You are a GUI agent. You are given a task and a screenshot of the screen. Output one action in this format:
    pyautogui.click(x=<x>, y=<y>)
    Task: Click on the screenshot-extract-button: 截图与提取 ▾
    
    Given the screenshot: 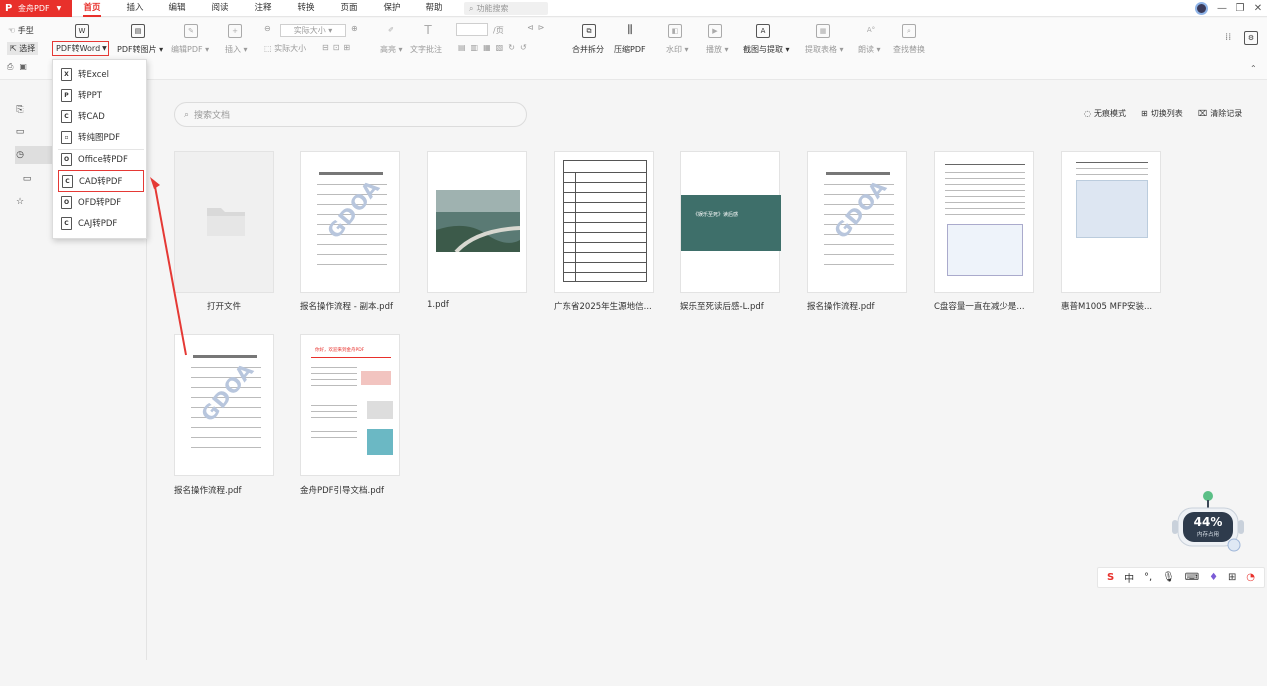 What is the action you would take?
    pyautogui.click(x=766, y=49)
    